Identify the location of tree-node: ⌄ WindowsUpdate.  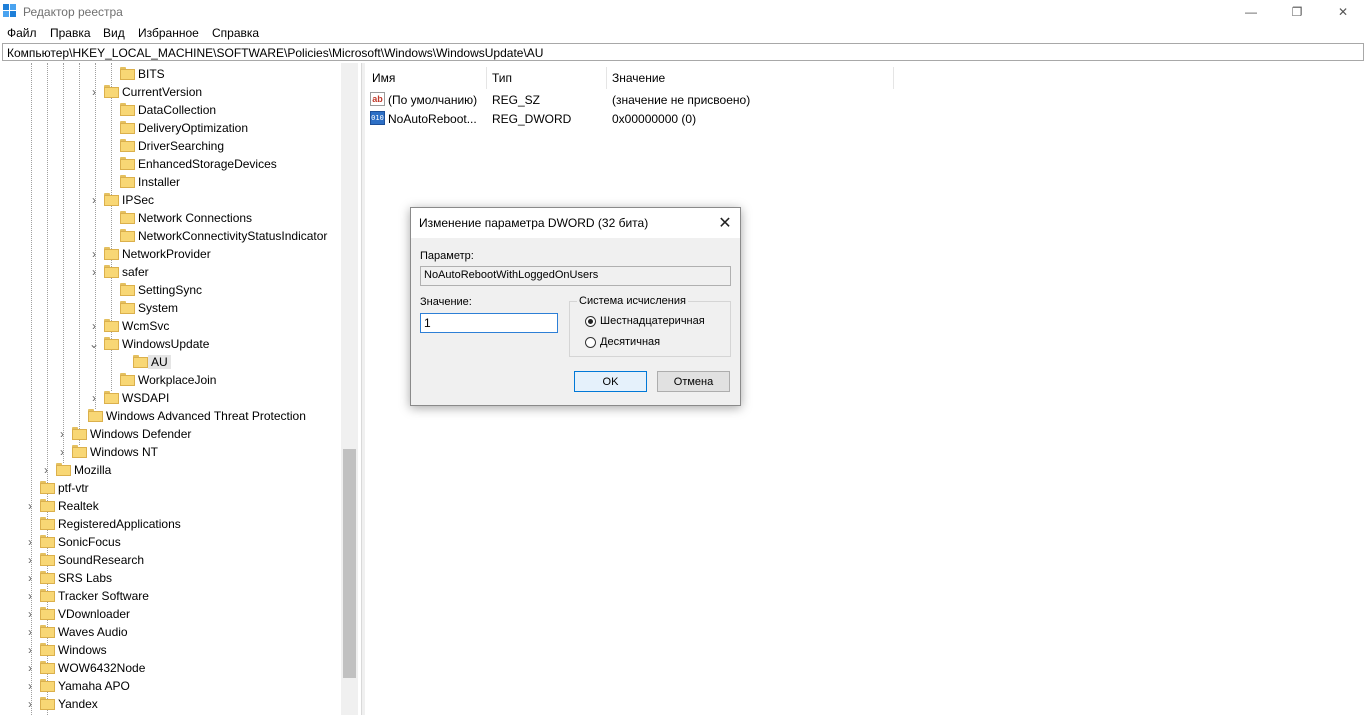
(171, 344).